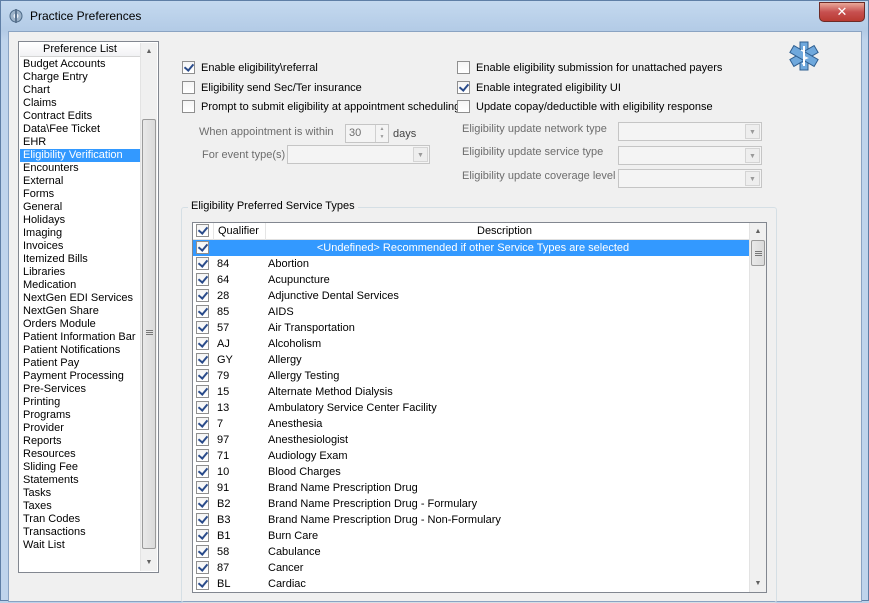  Describe the element at coordinates (690, 178) in the screenshot. I see `coverage-level-combo: ▼` at that location.